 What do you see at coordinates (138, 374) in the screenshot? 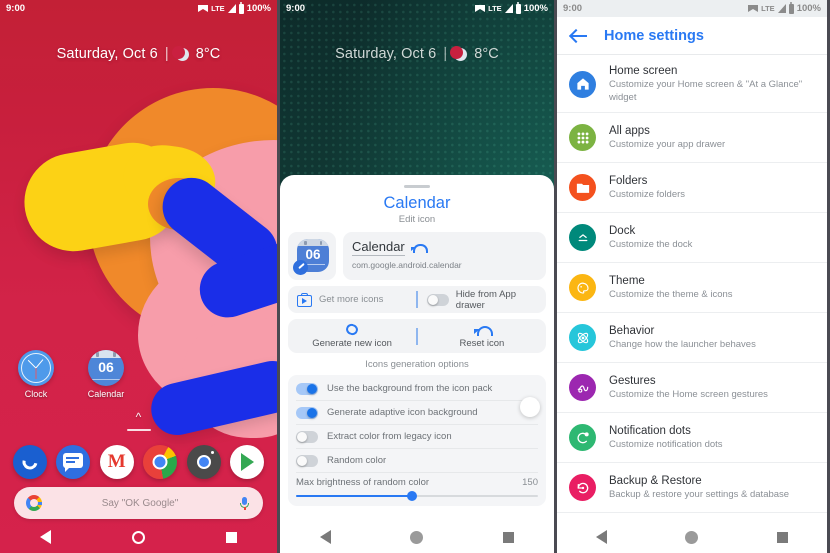
I see `home-app-row: Clock 06 Calendar` at bounding box center [138, 374].